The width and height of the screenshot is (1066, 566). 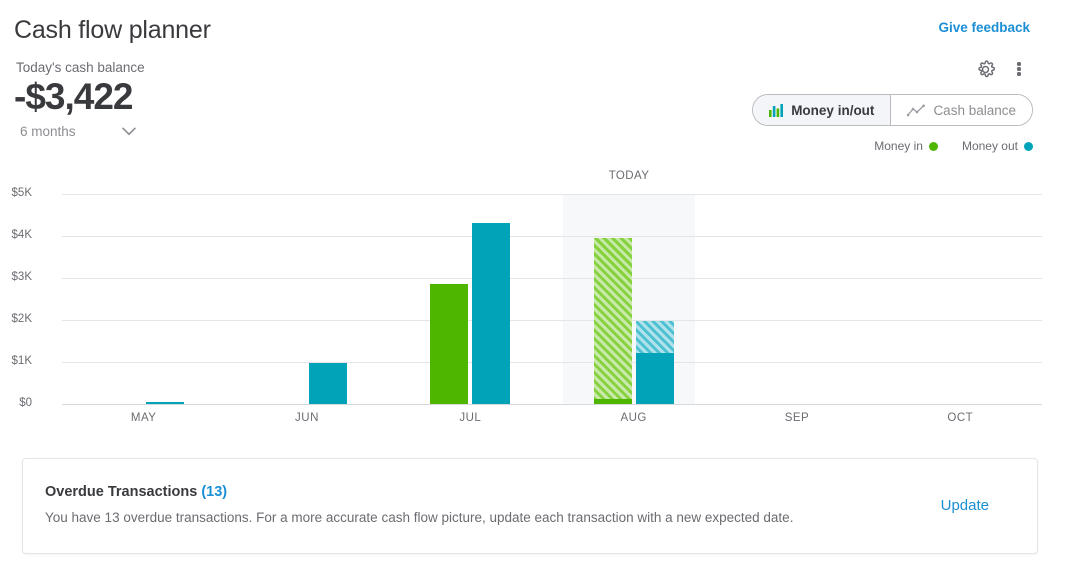 I want to click on legend-item-money-out: Money out, so click(x=997, y=146).